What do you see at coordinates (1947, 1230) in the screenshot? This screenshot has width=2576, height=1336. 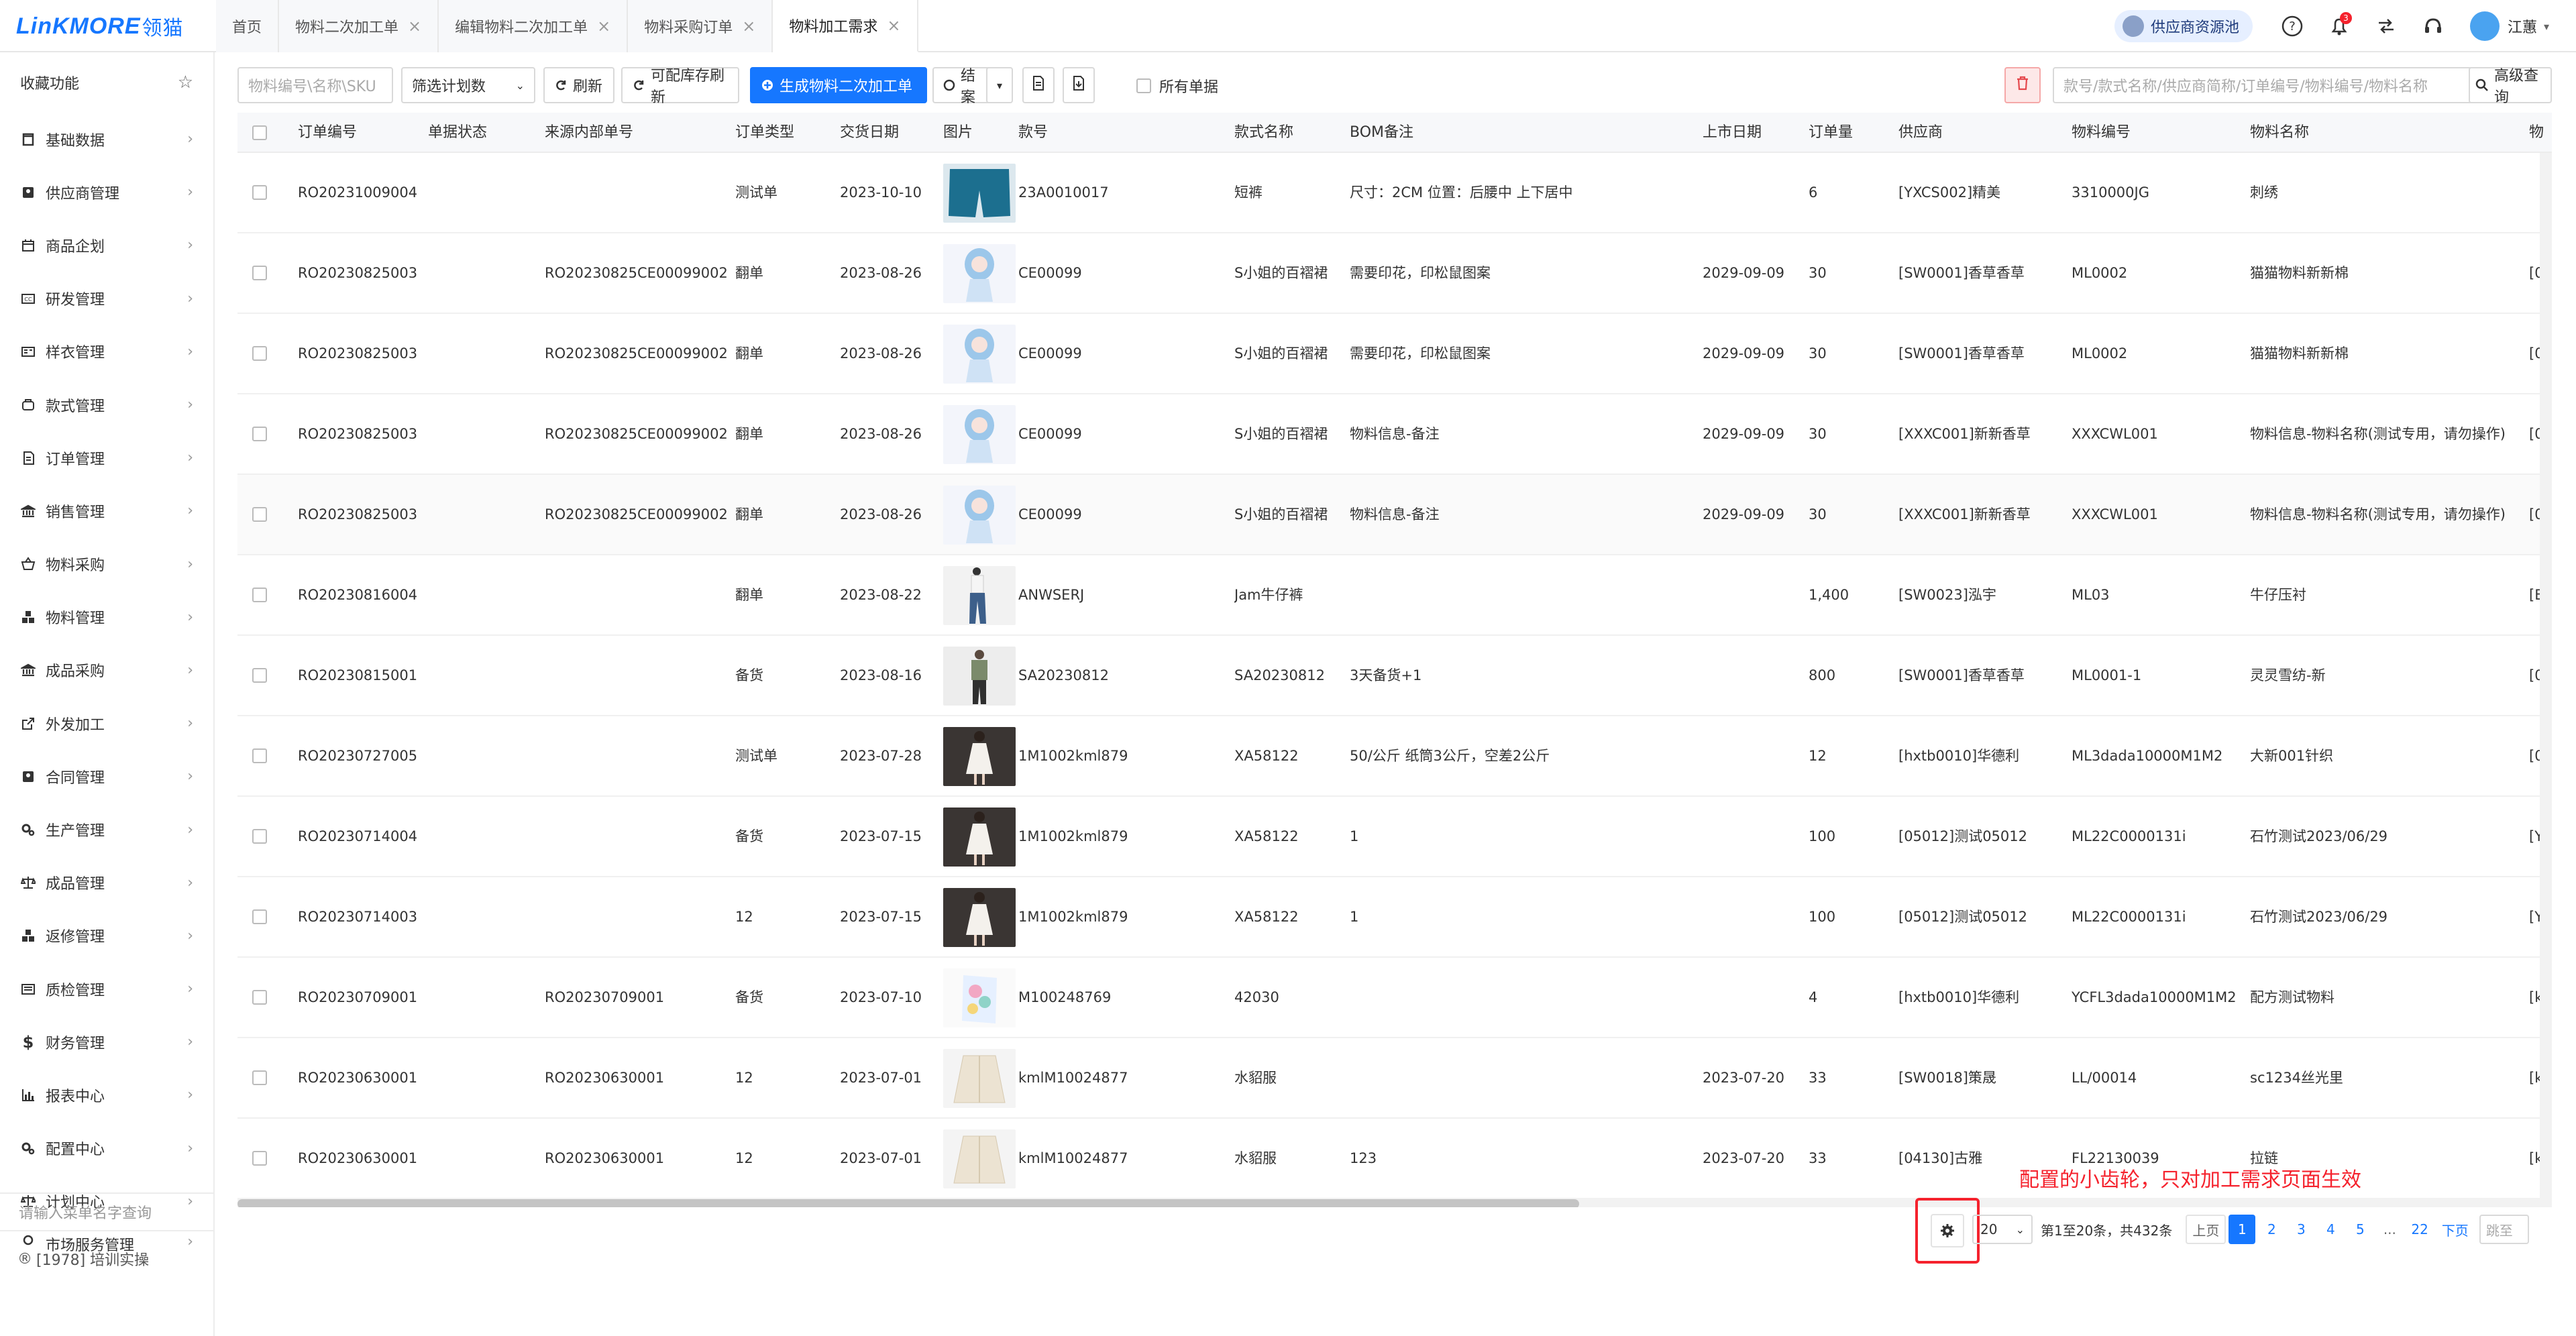 I see `gear-icon` at bounding box center [1947, 1230].